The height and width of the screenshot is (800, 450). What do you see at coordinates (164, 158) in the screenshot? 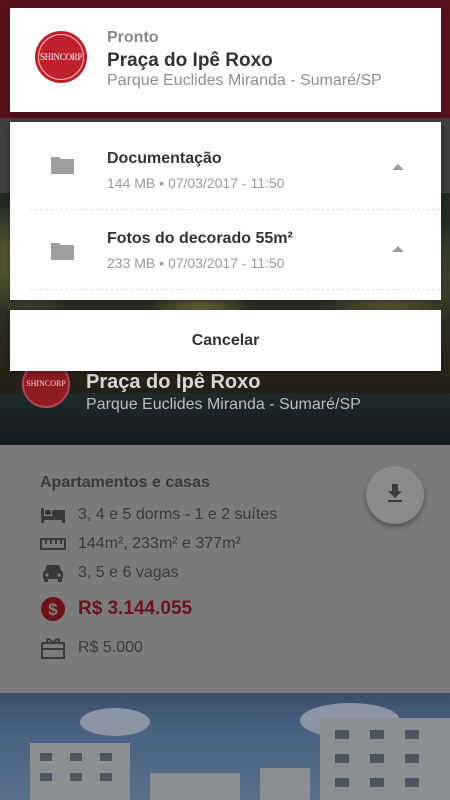
I see `file-name: Documentação` at bounding box center [164, 158].